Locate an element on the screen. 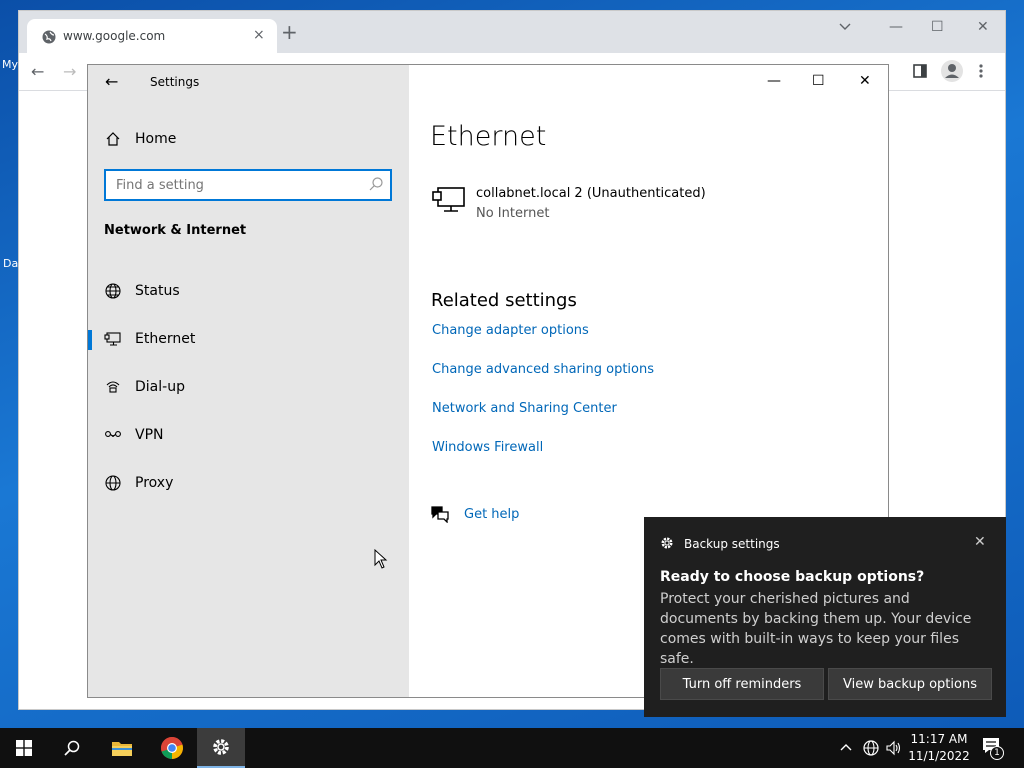  toast-title: Ready to choose backup options? is located at coordinates (792, 577).